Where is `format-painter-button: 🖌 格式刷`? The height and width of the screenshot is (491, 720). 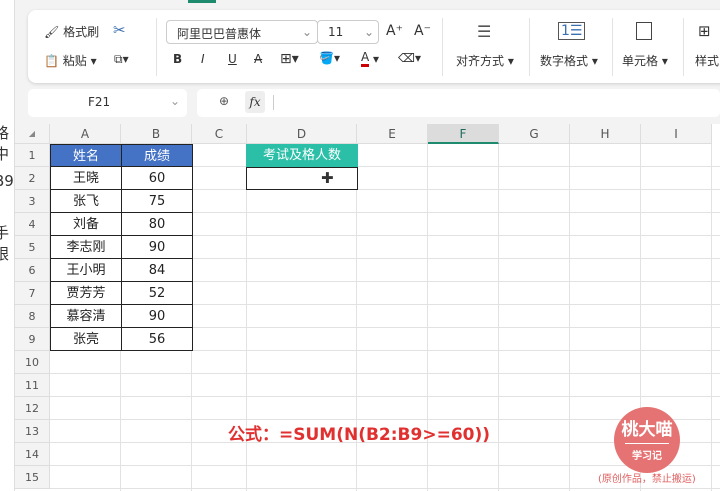 format-painter-button: 🖌 格式刷 is located at coordinates (71, 31).